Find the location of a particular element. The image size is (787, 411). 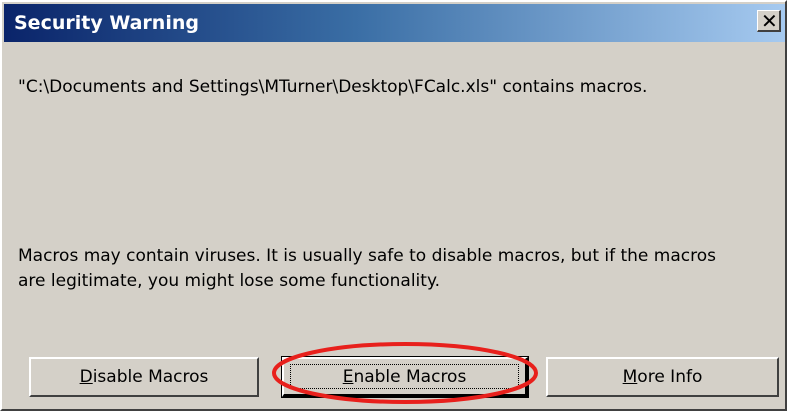

dialog-title: Security Warning is located at coordinates (106, 23).